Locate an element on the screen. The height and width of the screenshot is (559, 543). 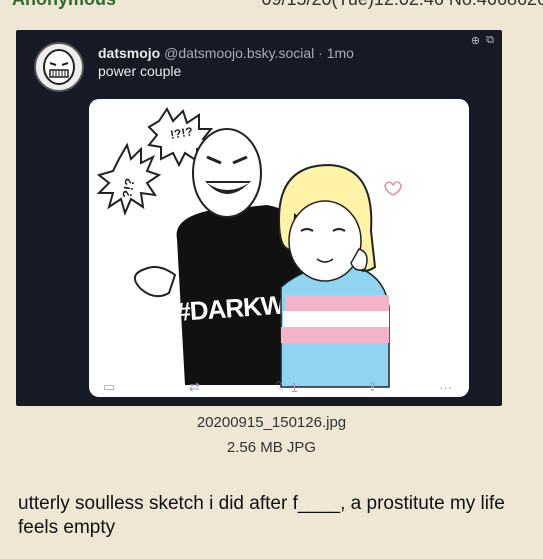
open-external-icon: ⧉ is located at coordinates (490, 40).